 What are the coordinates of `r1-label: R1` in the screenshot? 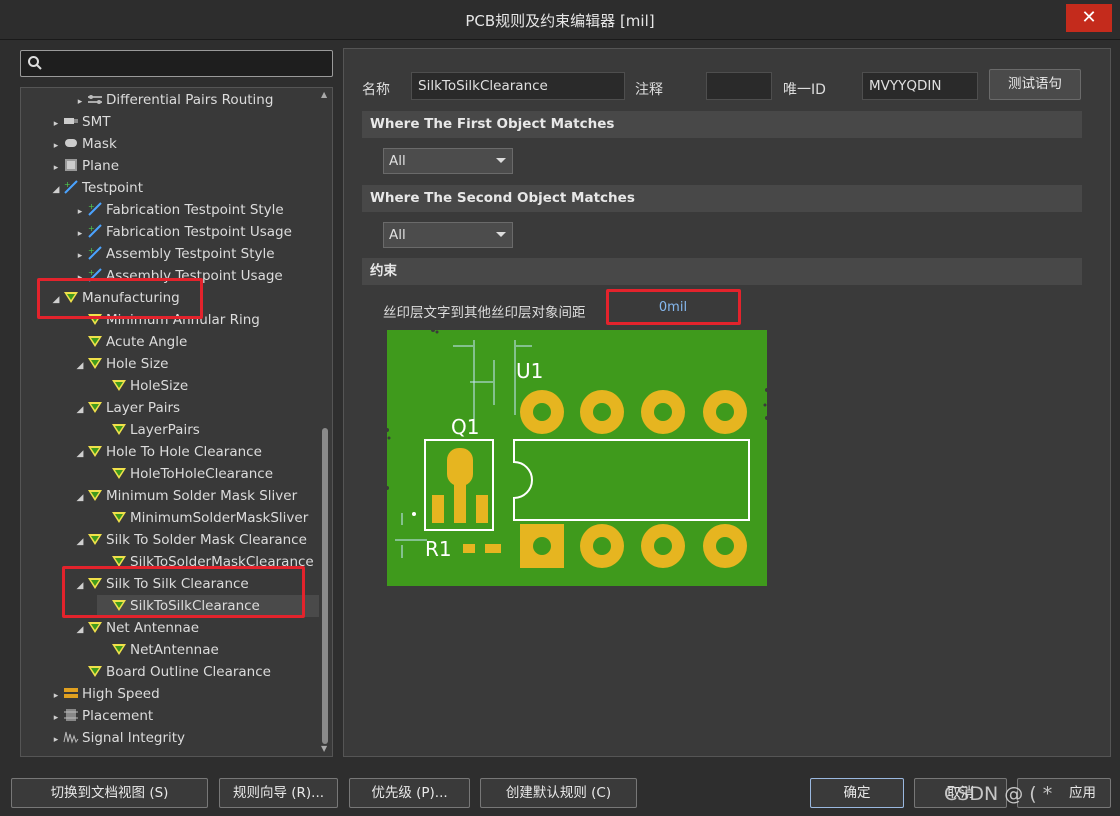 It's located at (438, 549).